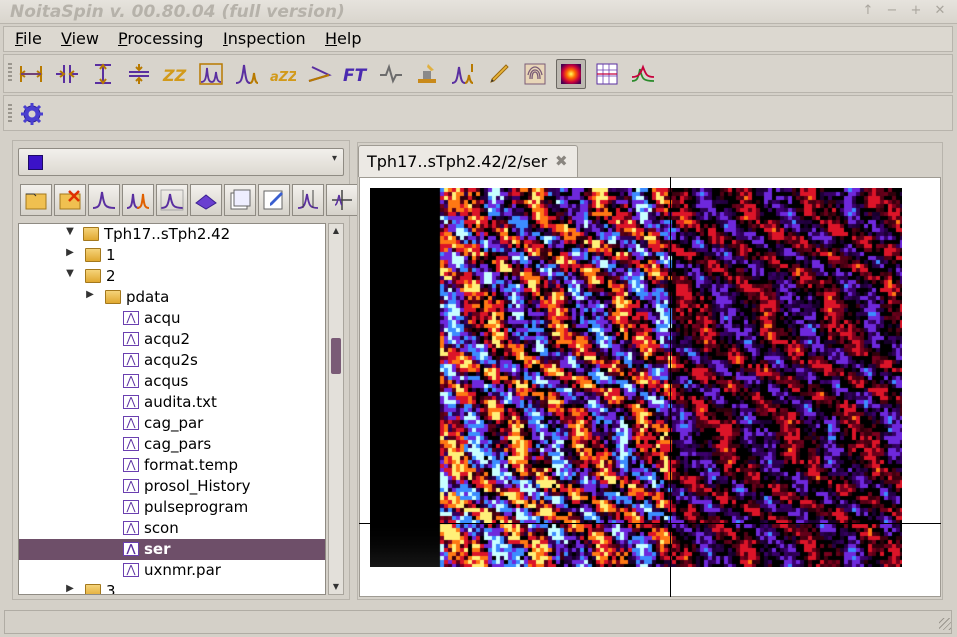  What do you see at coordinates (139, 74) in the screenshot?
I see `horizontal-compress-icon` at bounding box center [139, 74].